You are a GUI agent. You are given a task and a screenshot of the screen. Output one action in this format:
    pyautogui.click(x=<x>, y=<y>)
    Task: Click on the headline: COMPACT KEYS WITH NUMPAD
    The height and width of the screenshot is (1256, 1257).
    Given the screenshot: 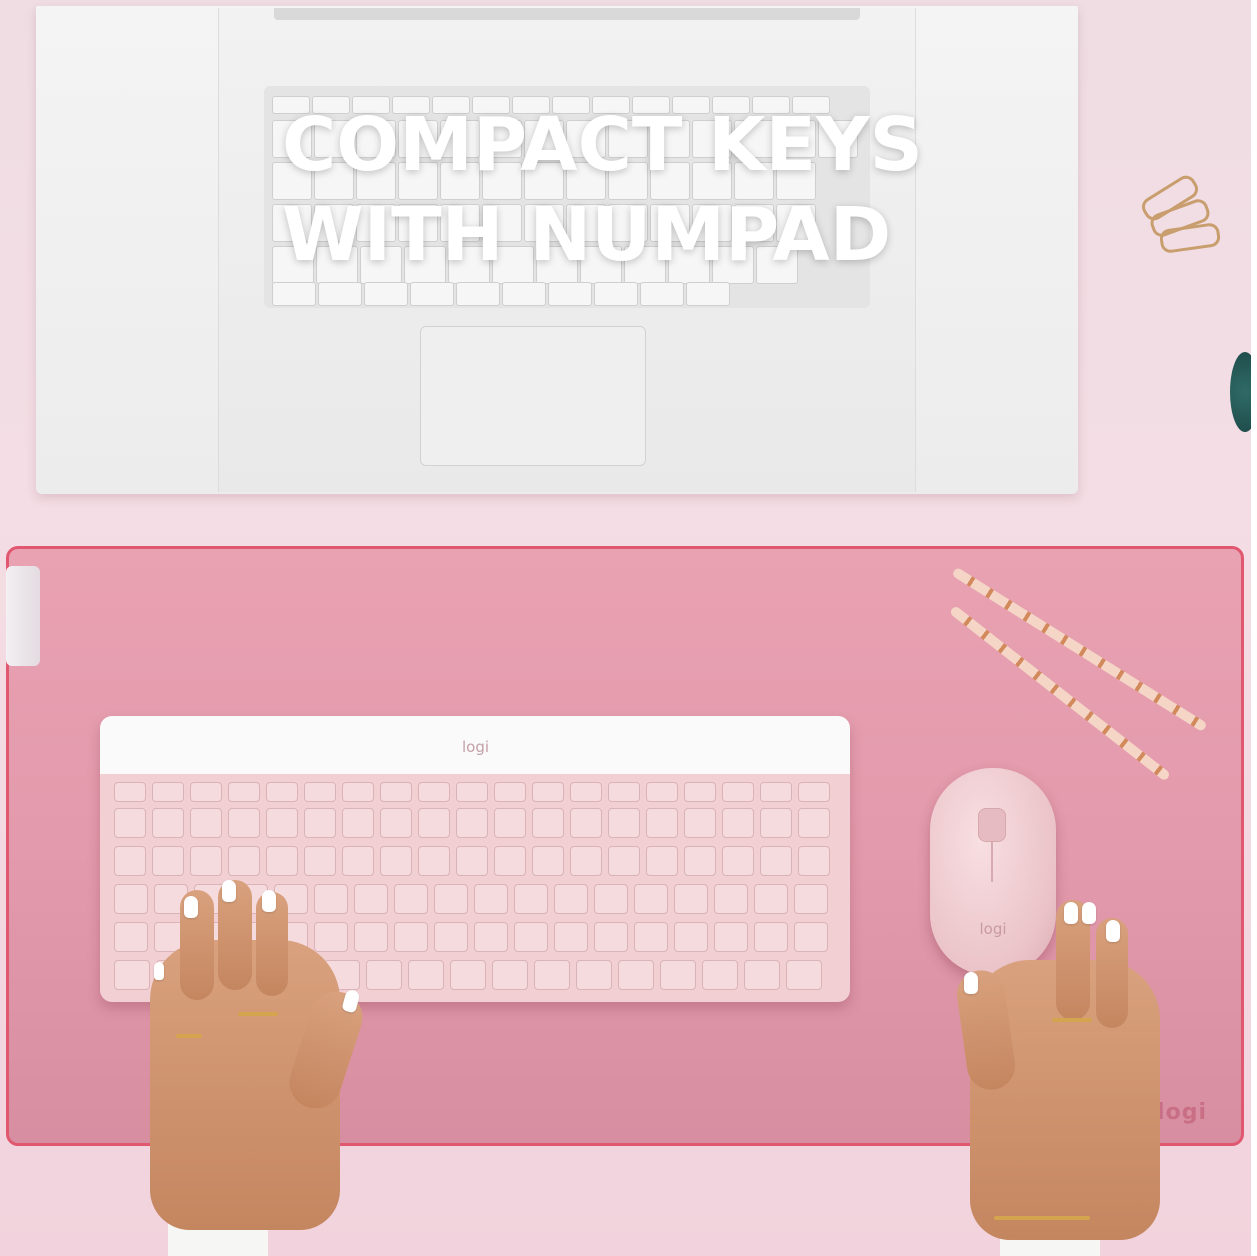 What is the action you would take?
    pyautogui.click(x=602, y=190)
    